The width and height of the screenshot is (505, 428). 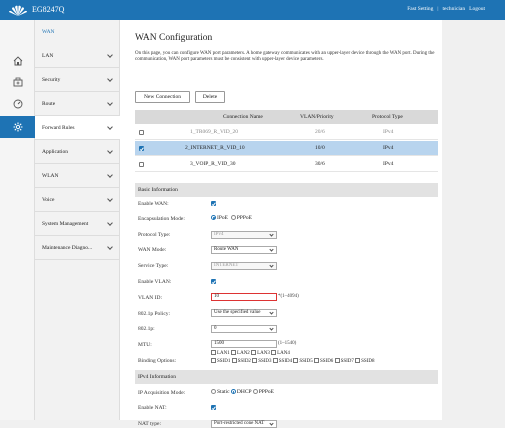 What do you see at coordinates (420, 9) in the screenshot?
I see `fast-setting-link: Fast Setting` at bounding box center [420, 9].